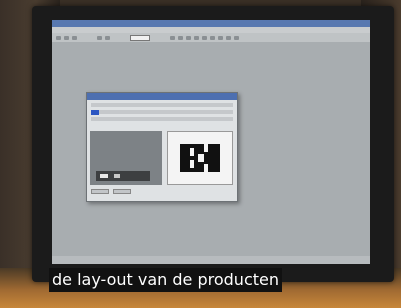 The height and width of the screenshot is (308, 401). What do you see at coordinates (140, 37) in the screenshot?
I see `toolbar-field` at bounding box center [140, 37].